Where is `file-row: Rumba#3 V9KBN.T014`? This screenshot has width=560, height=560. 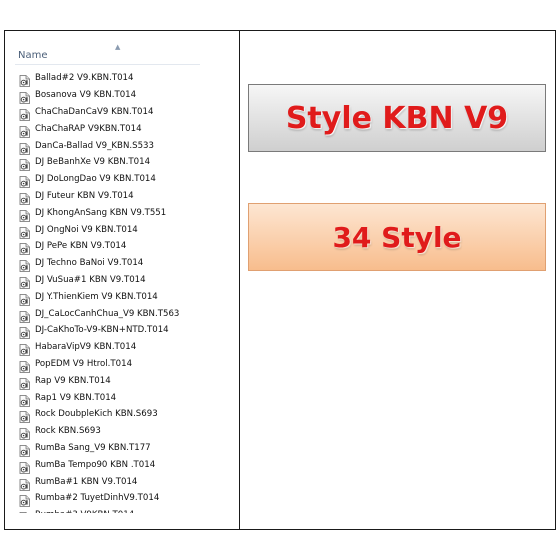
file-row: Rumba#3 V9KBN.T014 is located at coordinates (107, 510).